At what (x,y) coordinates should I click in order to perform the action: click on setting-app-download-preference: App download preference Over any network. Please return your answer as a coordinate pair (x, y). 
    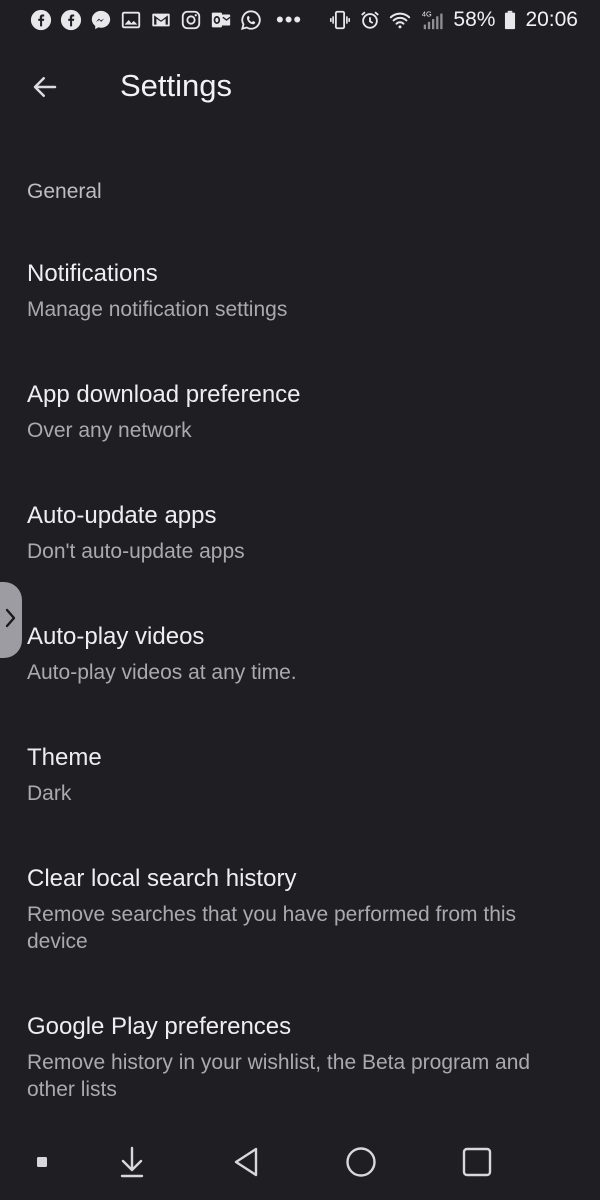
    Looking at the image, I should click on (300, 426).